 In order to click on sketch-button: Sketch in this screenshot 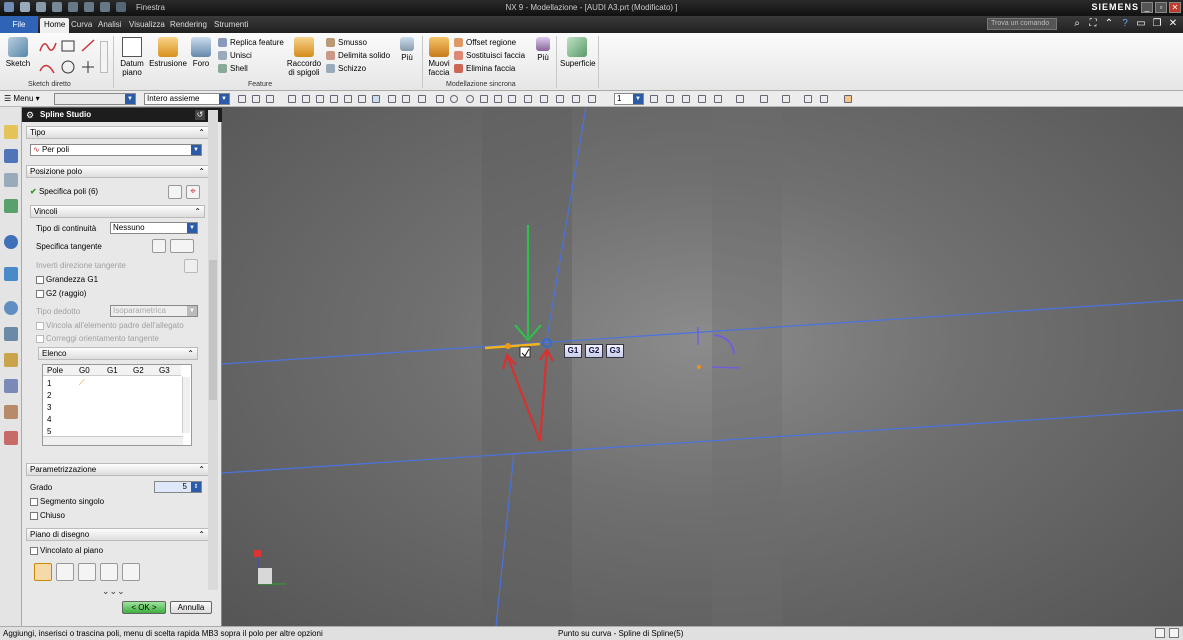, I will do `click(18, 52)`.